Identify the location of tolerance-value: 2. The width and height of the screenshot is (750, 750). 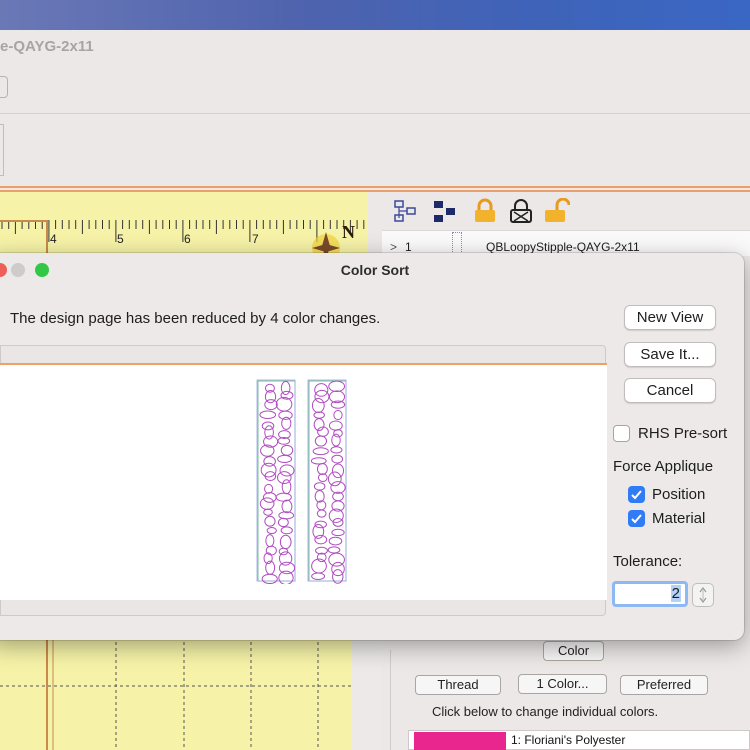
(675, 593).